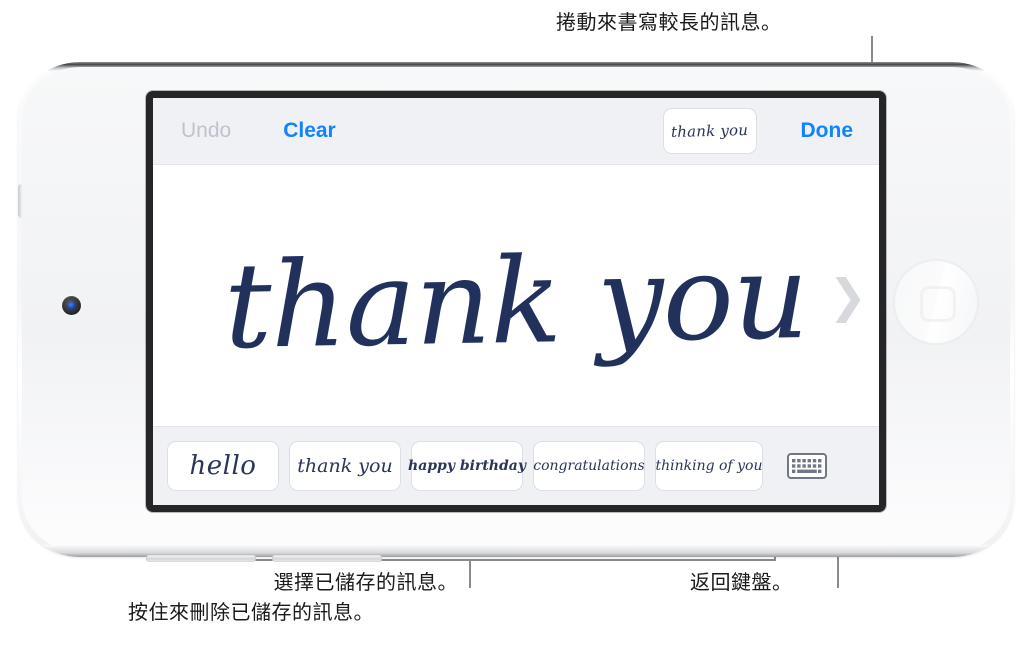 The height and width of the screenshot is (649, 1032). I want to click on callout-saved-messages: 選擇已儲存的訊息。 按住來刪除已儲存的訊息。, so click(293, 598).